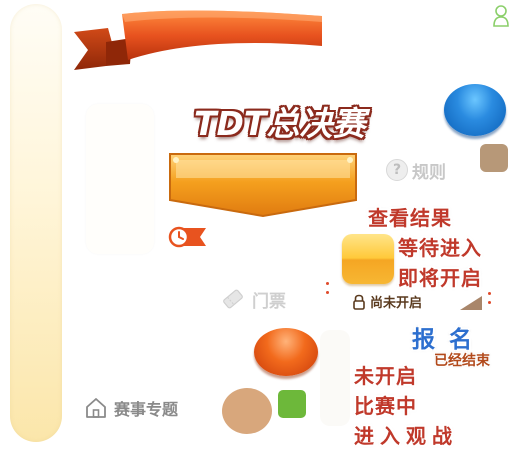 This screenshot has height=449, width=512. What do you see at coordinates (471, 303) in the screenshot?
I see `corner-triangle` at bounding box center [471, 303].